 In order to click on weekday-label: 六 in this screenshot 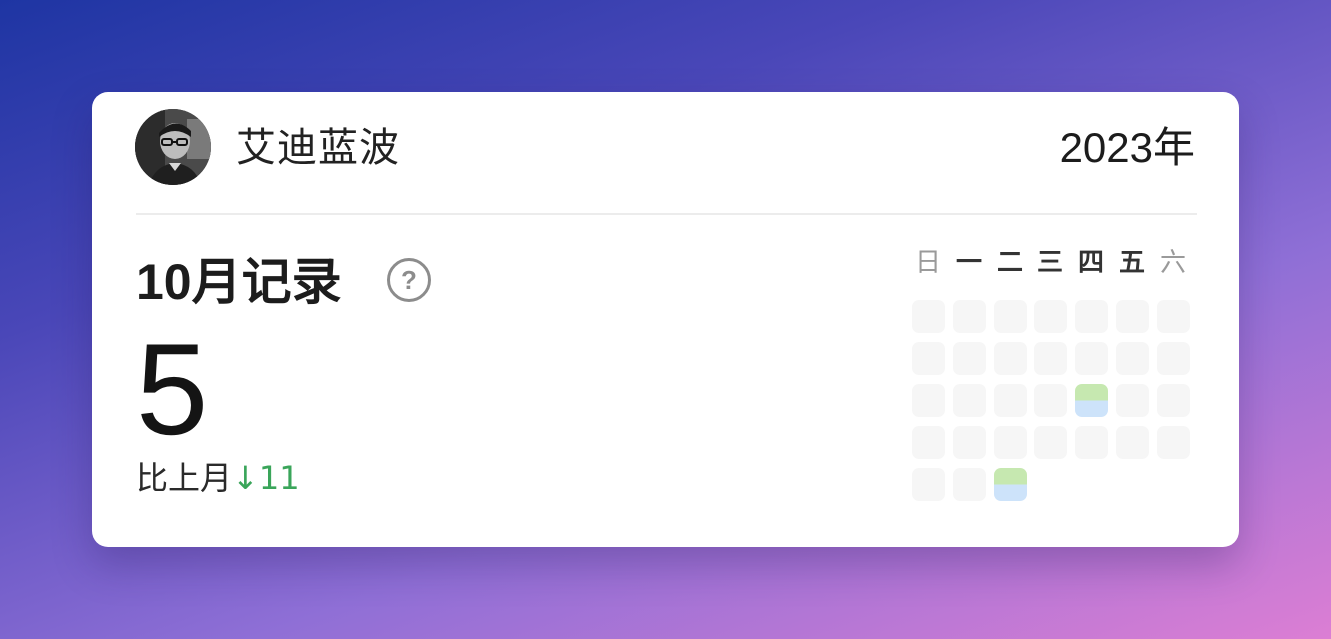, I will do `click(1172, 263)`.